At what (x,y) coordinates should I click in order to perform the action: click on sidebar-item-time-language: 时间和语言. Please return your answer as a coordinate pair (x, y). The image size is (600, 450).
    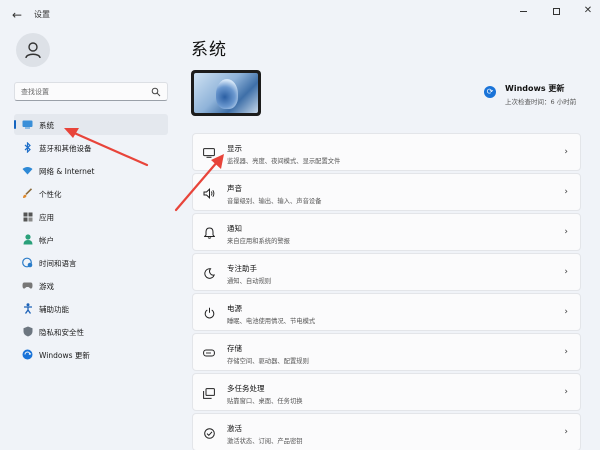
    Looking at the image, I should click on (91, 262).